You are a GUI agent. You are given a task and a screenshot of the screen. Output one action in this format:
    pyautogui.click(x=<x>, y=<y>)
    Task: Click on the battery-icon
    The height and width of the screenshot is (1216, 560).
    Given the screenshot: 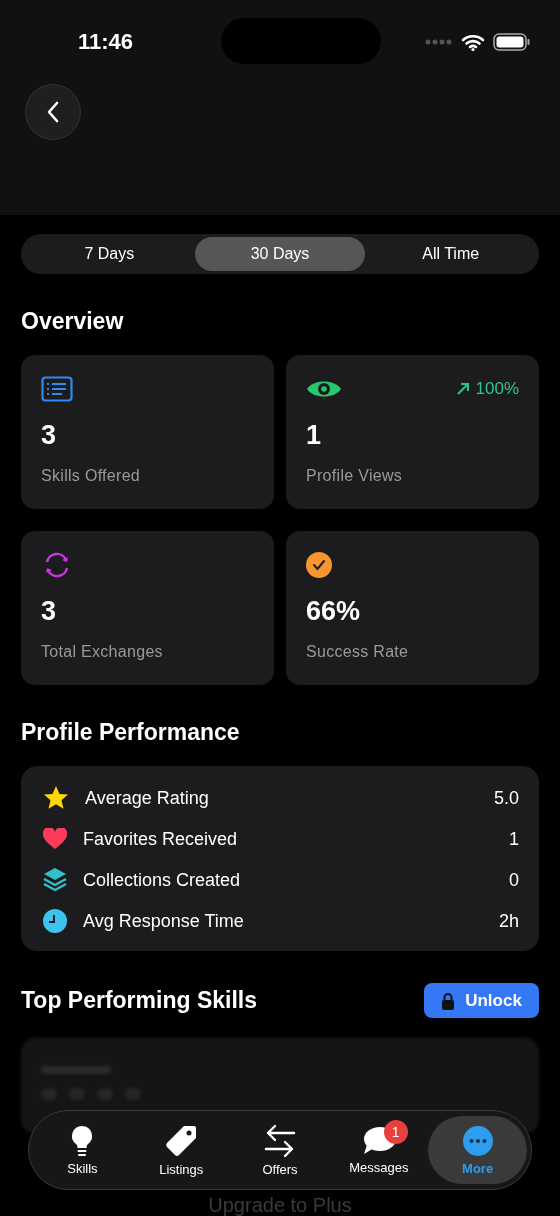 What is the action you would take?
    pyautogui.click(x=512, y=42)
    